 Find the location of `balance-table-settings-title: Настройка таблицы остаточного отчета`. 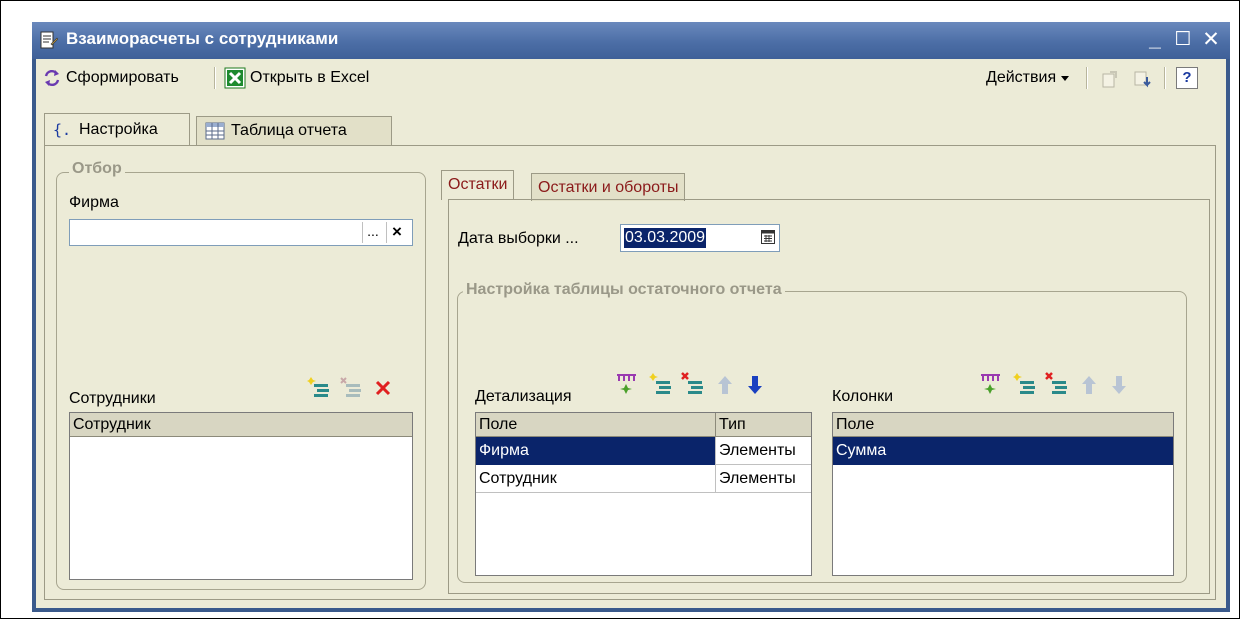

balance-table-settings-title: Настройка таблицы остаточного отчета is located at coordinates (624, 290).